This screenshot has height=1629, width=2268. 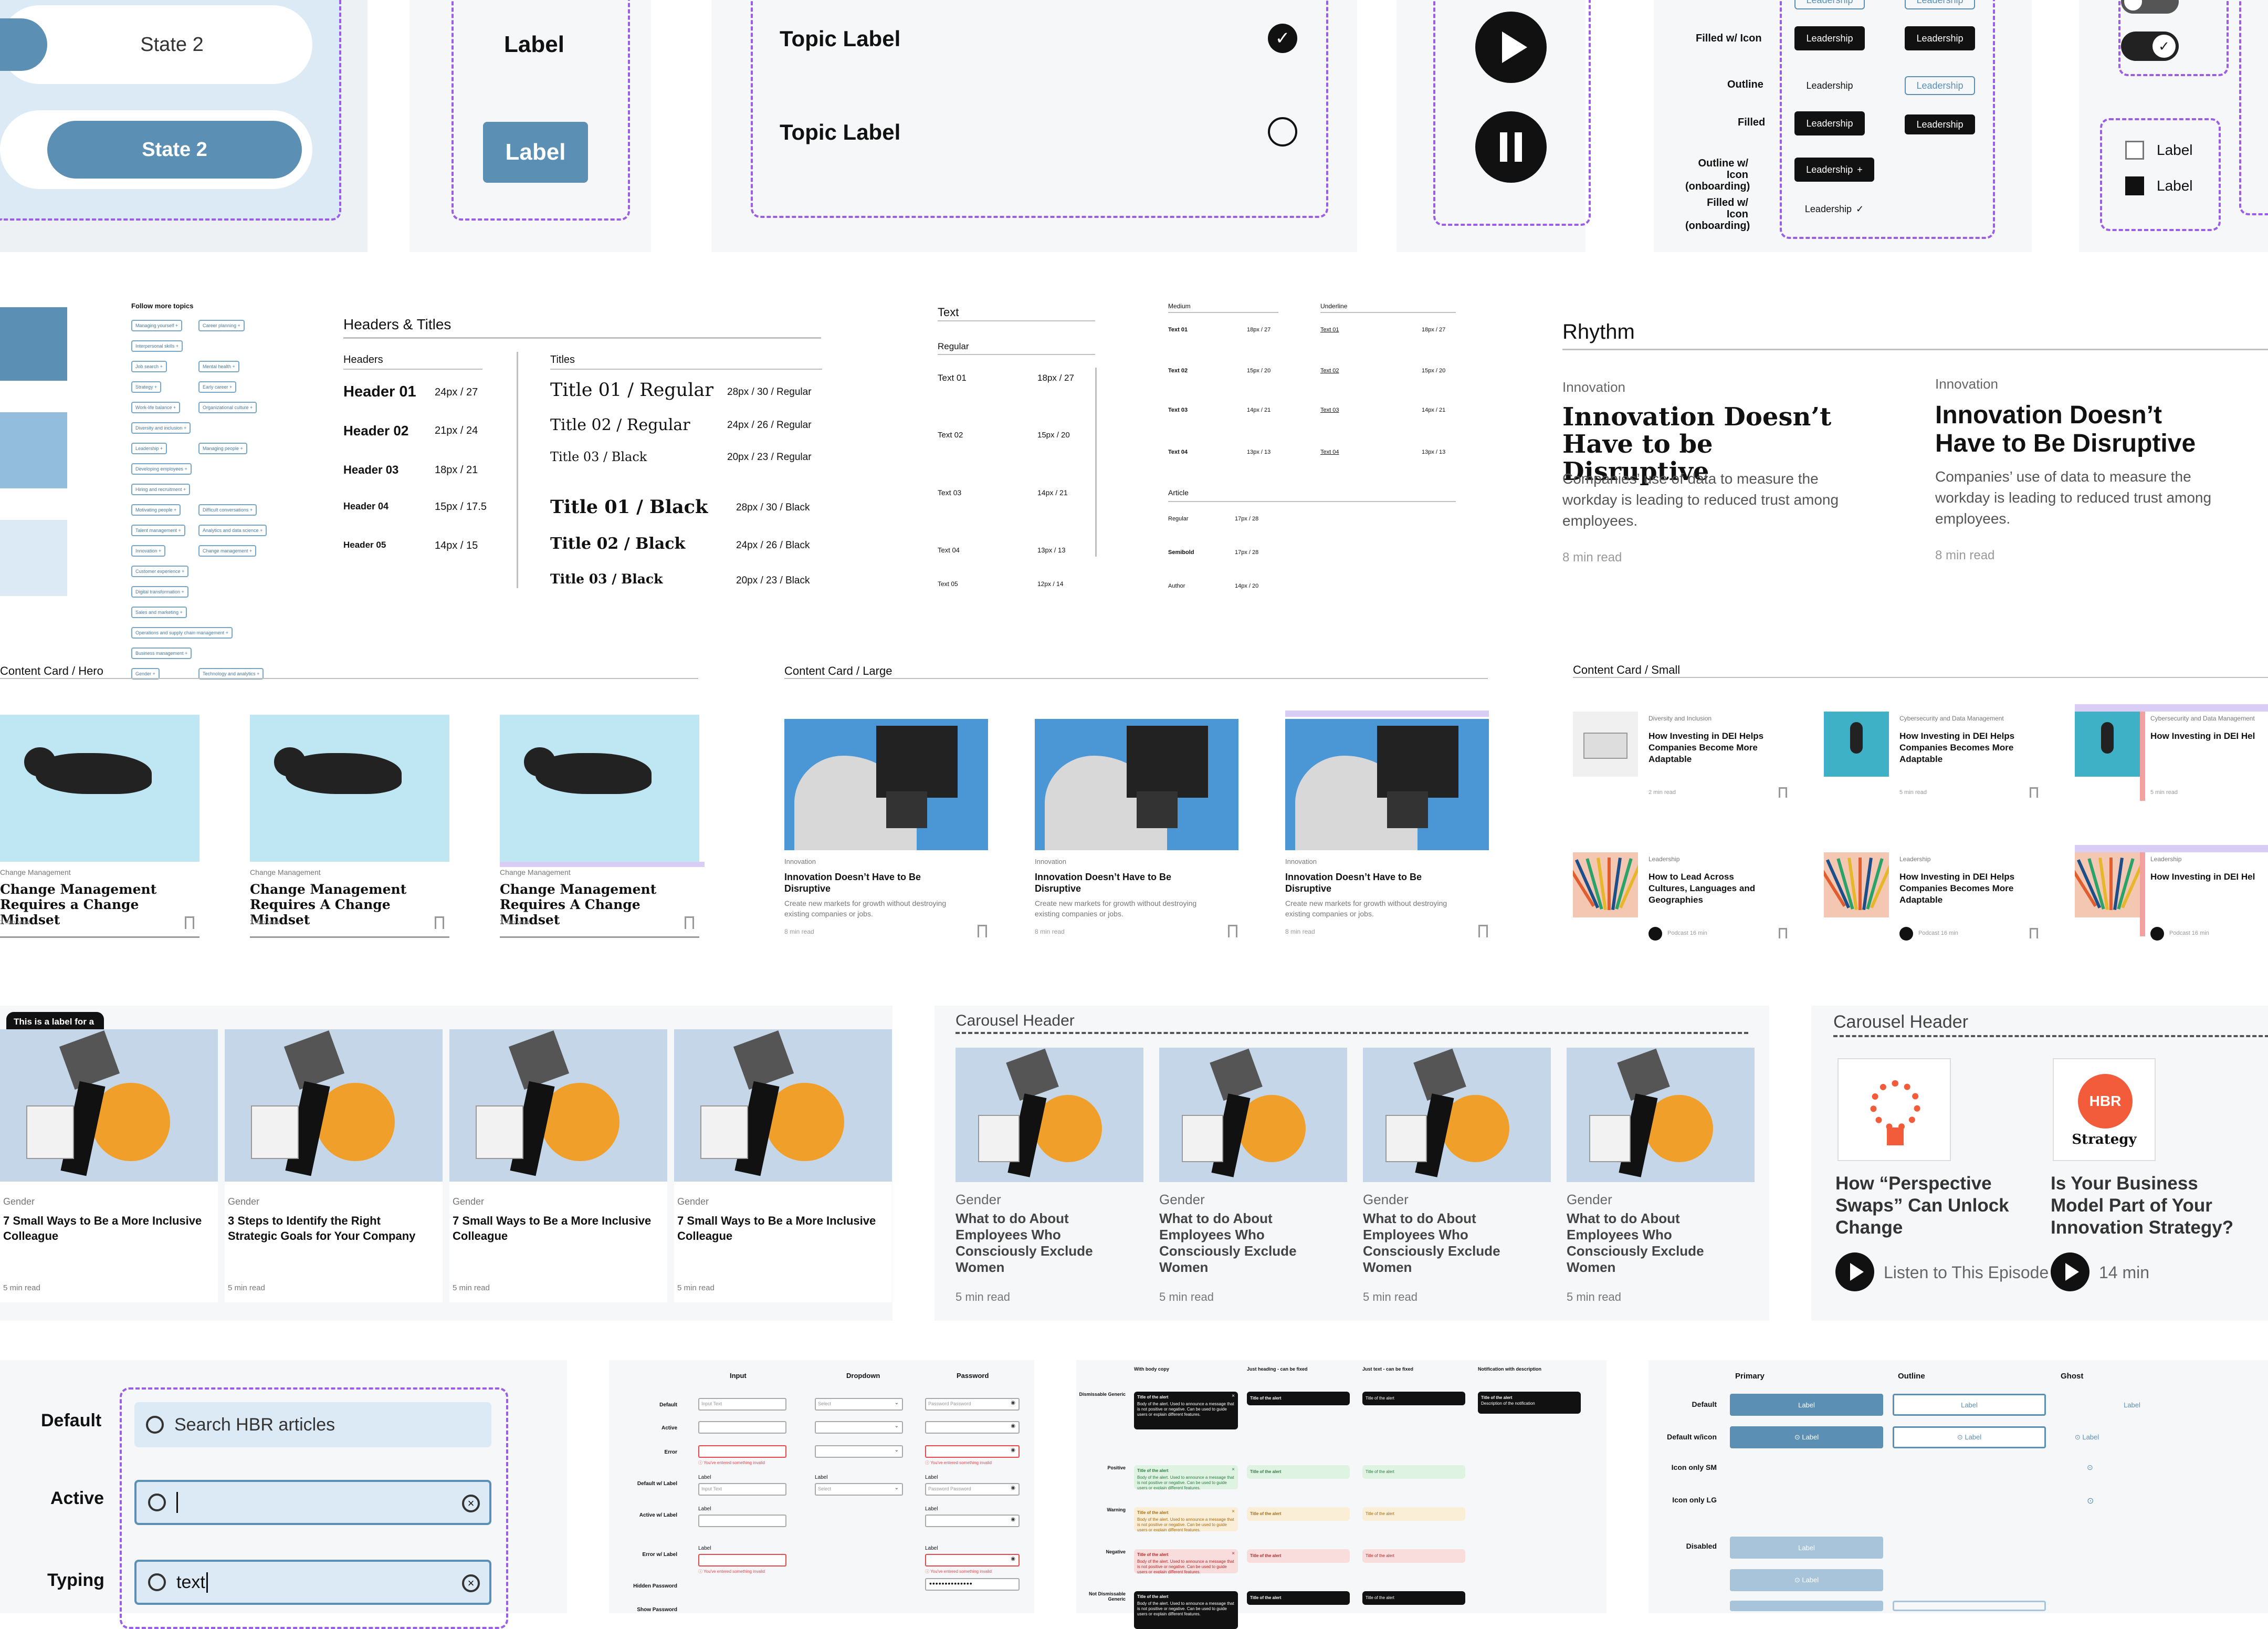 I want to click on pause-button, so click(x=1511, y=147).